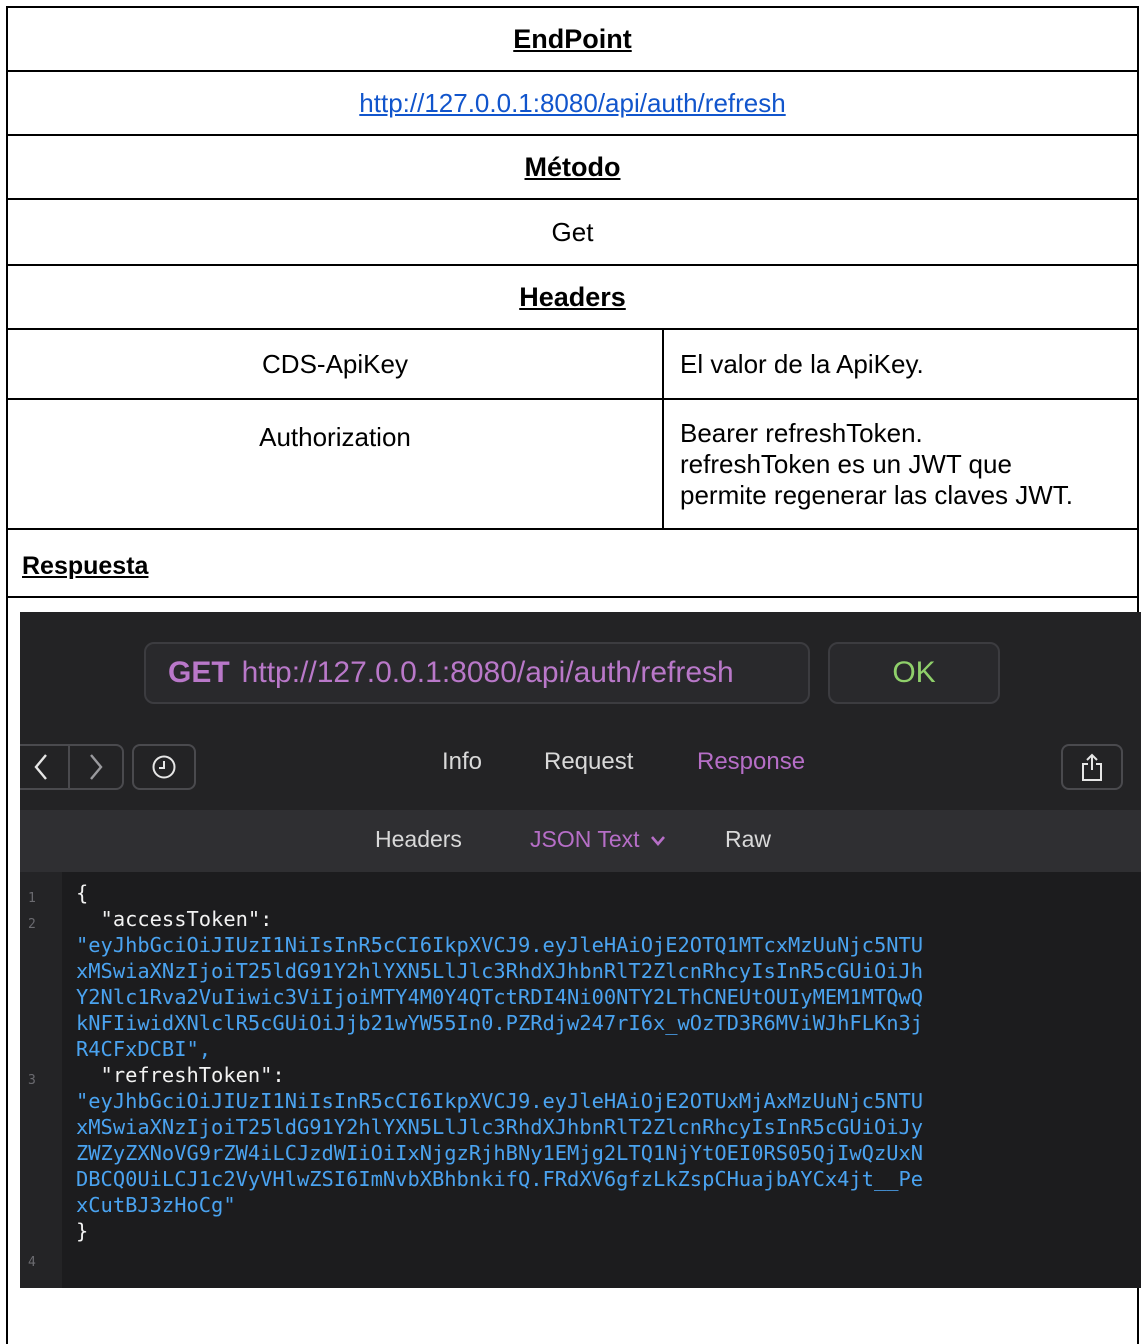  What do you see at coordinates (748, 839) in the screenshot?
I see `subtab-raw: Raw` at bounding box center [748, 839].